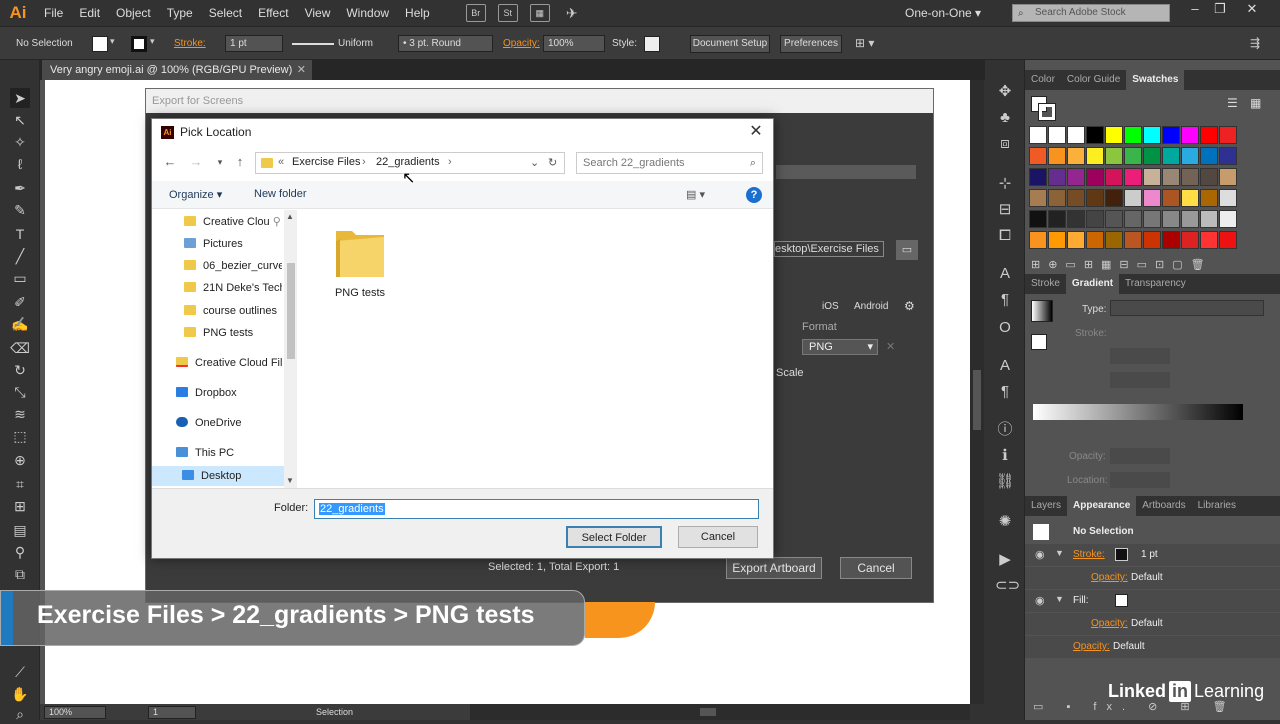 Image resolution: width=1280 pixels, height=724 pixels. What do you see at coordinates (20, 414) in the screenshot?
I see `width-tool-icon: ≋` at bounding box center [20, 414].